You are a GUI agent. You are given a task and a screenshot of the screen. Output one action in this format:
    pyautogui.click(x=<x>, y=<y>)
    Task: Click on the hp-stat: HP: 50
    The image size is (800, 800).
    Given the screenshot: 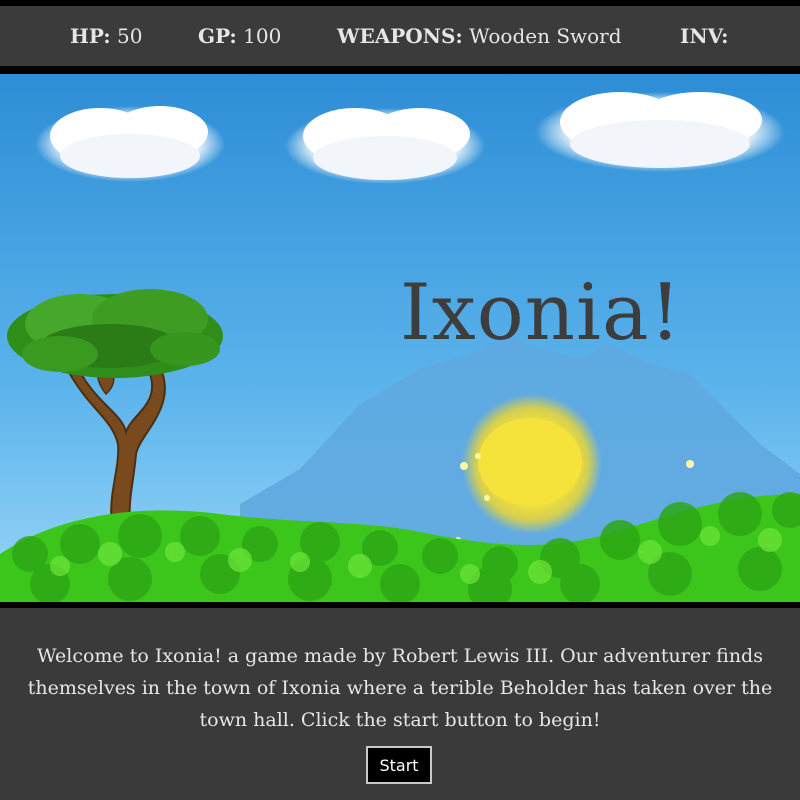 What is the action you would take?
    pyautogui.click(x=106, y=36)
    